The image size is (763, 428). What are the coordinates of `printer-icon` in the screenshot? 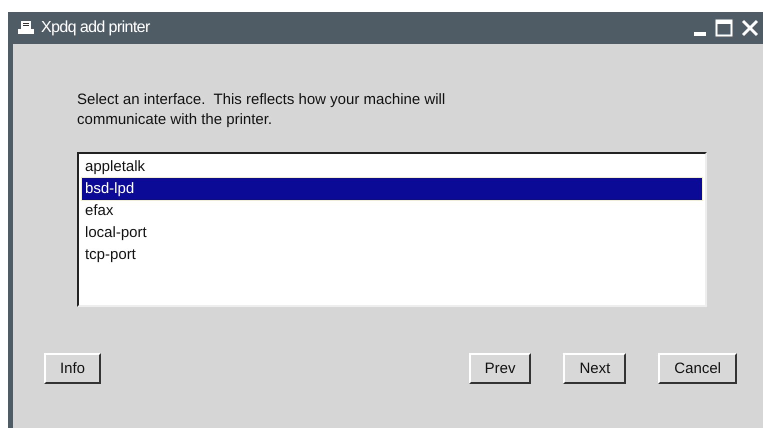 It's located at (26, 28).